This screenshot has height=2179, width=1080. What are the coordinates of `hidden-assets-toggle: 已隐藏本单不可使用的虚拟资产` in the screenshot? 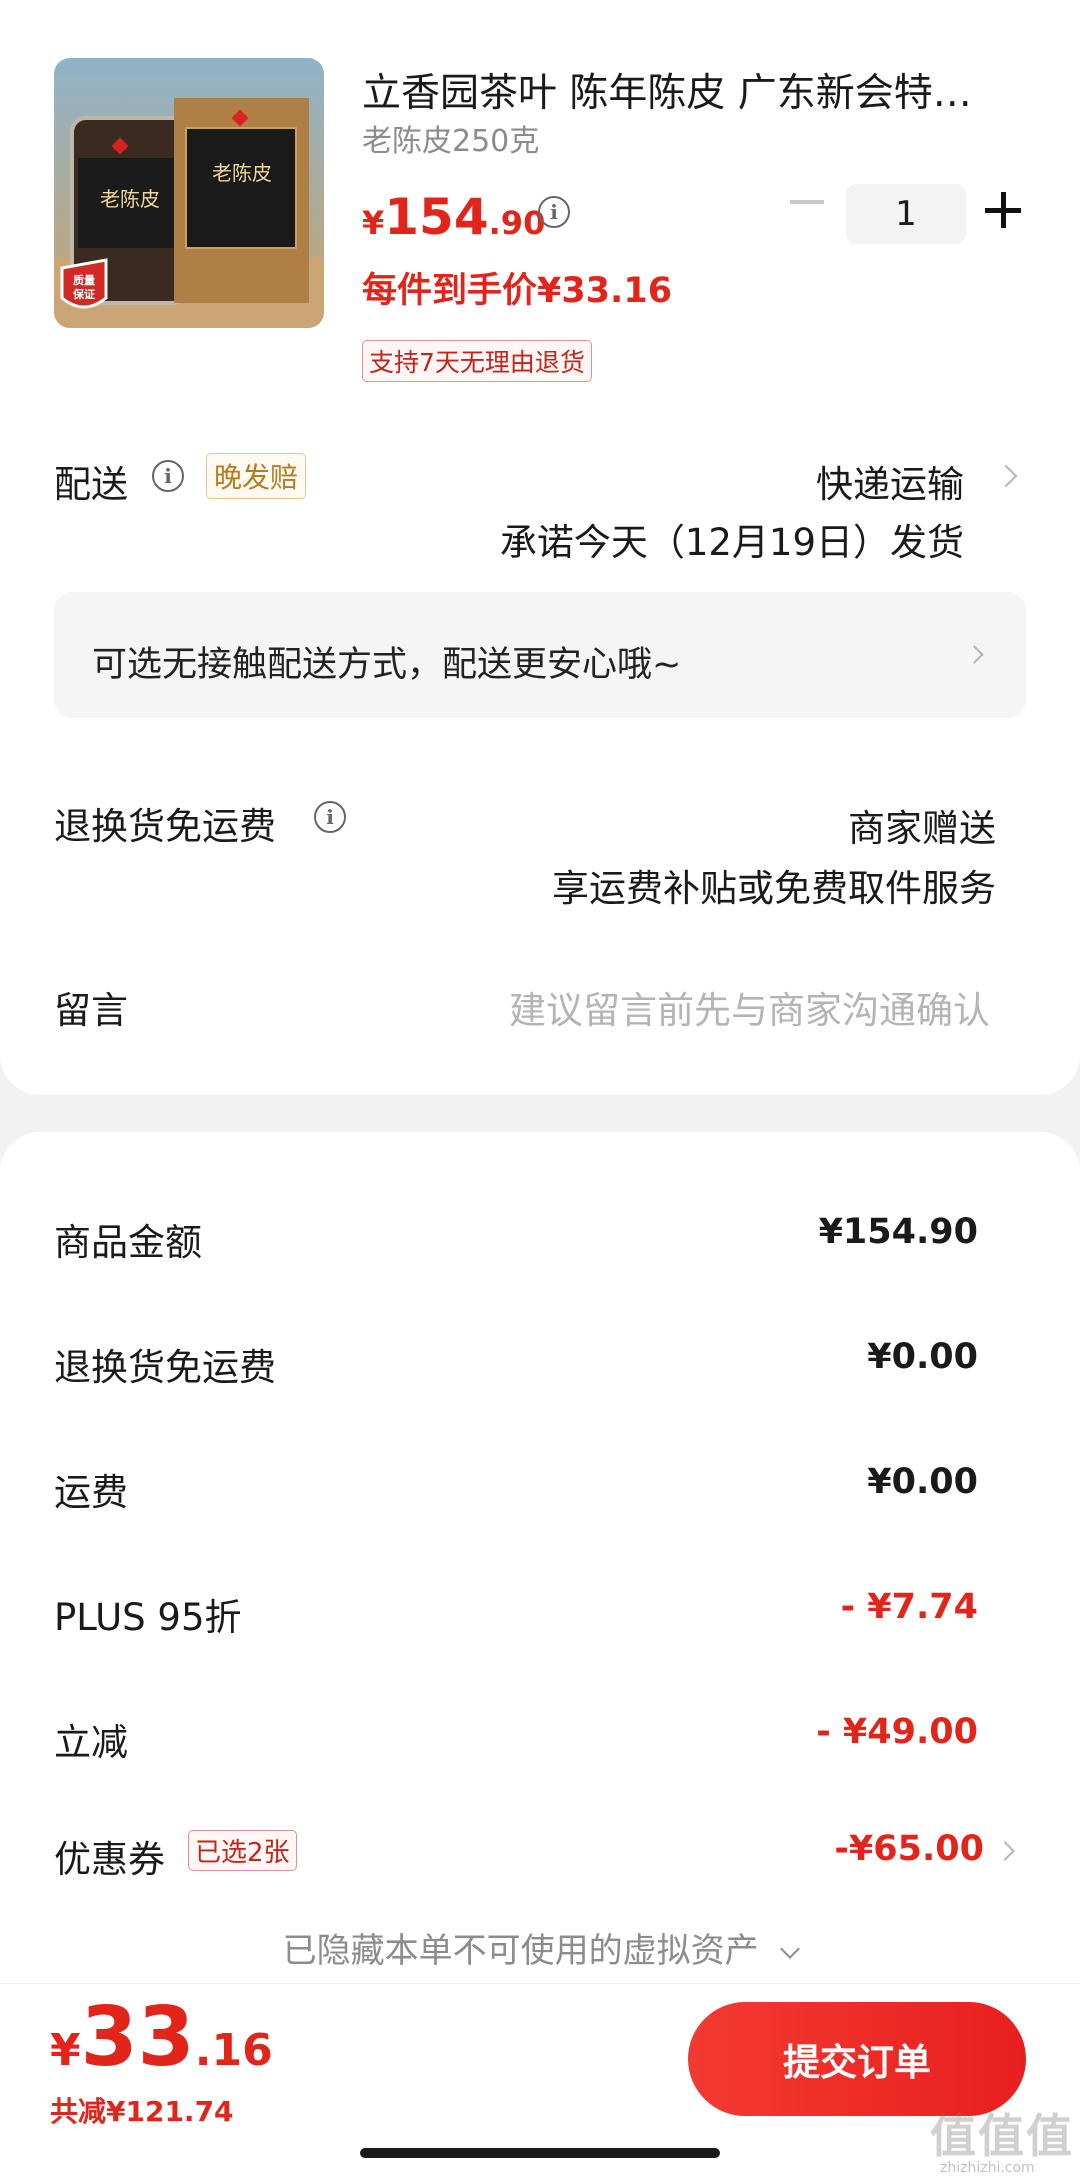 It's located at (540, 1947).